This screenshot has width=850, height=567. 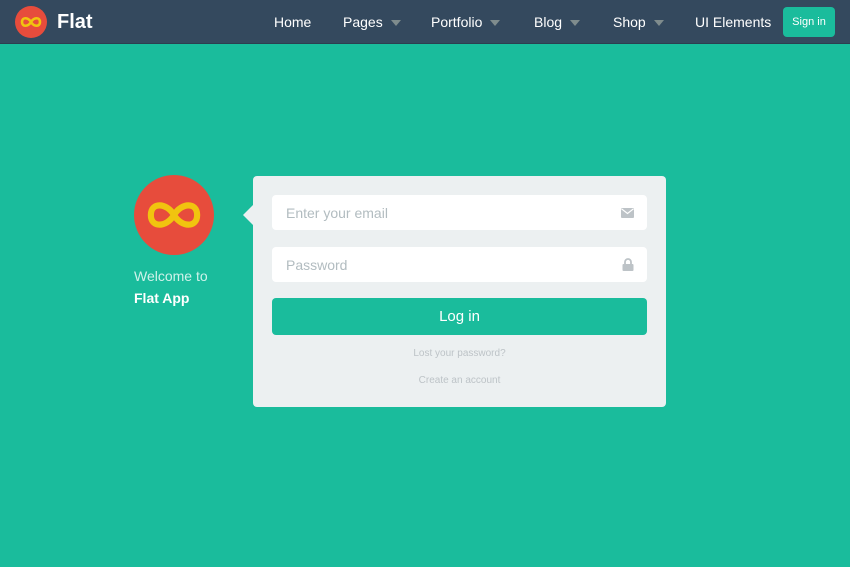 What do you see at coordinates (363, 22) in the screenshot?
I see `nav-item-label: Pages` at bounding box center [363, 22].